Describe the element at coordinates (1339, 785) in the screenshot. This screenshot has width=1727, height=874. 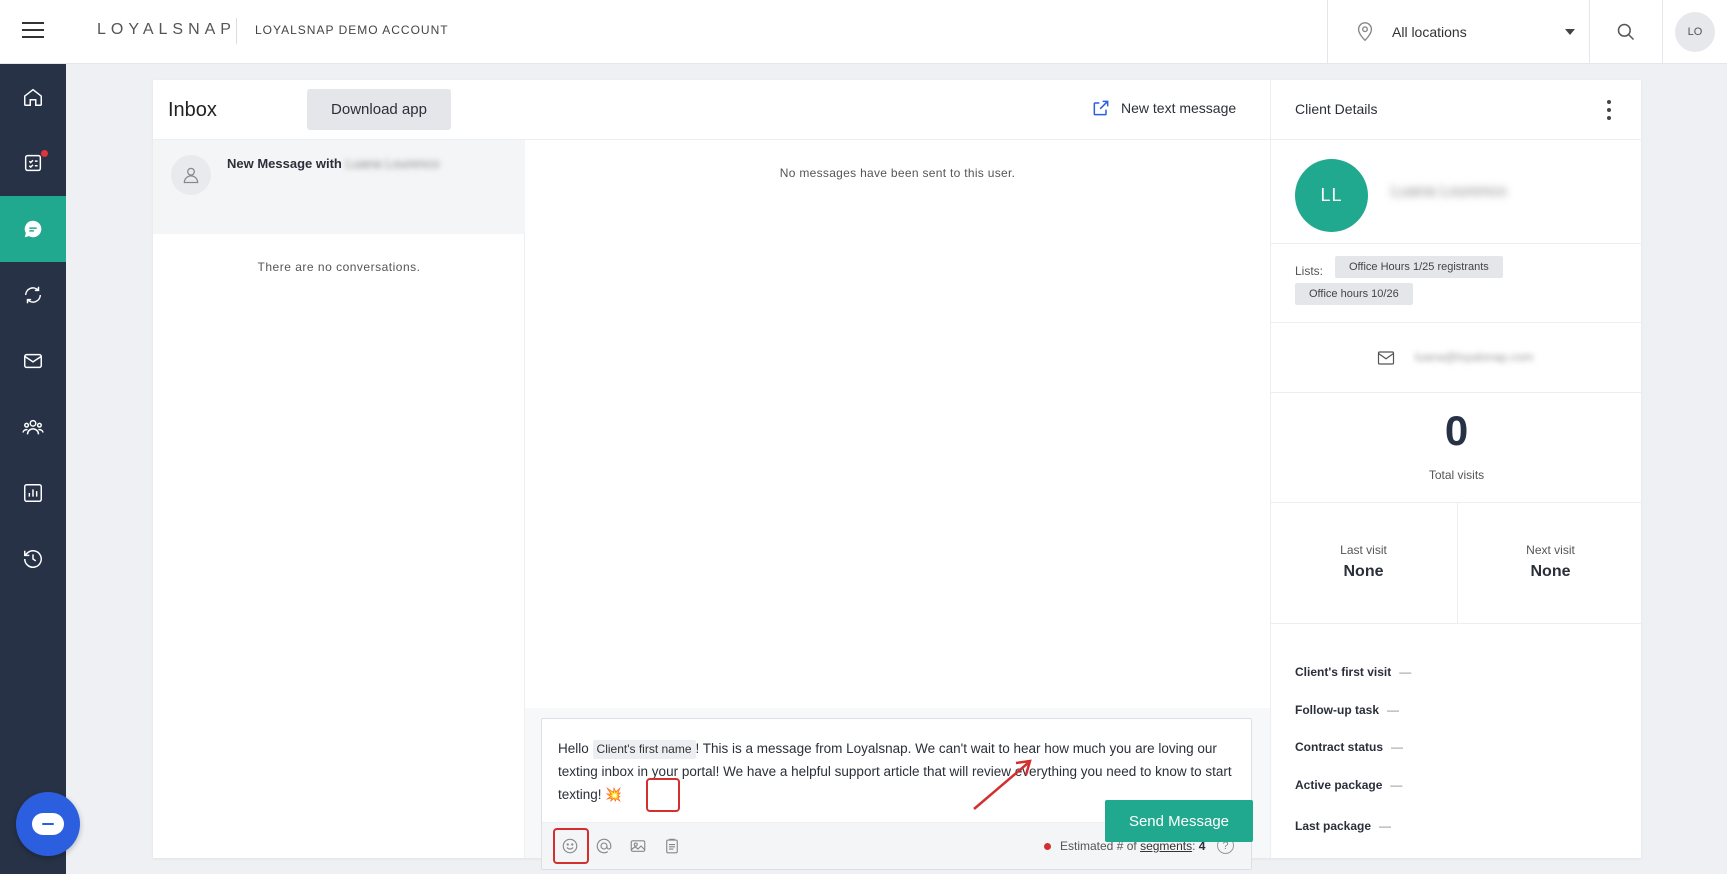
I see `field-label: Active package` at that location.